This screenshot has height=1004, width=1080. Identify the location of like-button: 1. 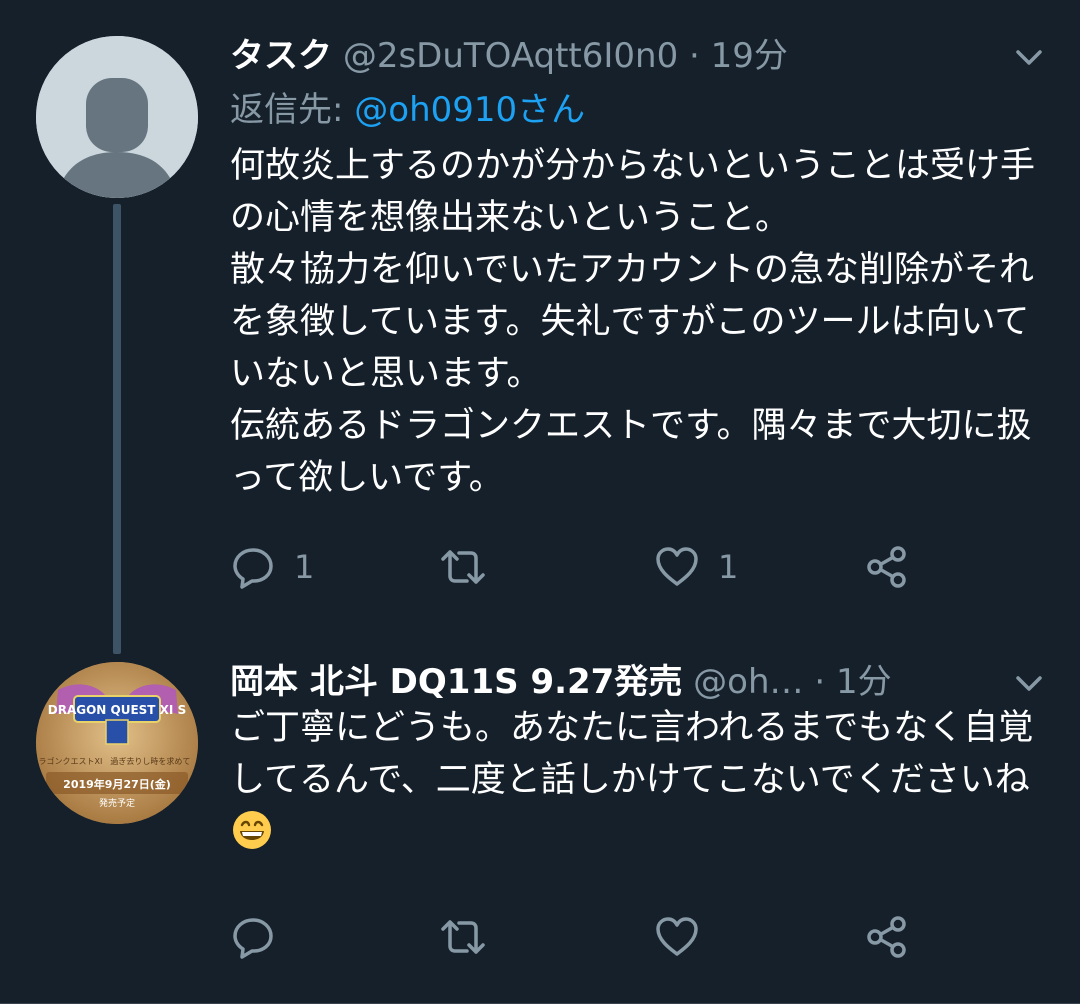
(696, 567).